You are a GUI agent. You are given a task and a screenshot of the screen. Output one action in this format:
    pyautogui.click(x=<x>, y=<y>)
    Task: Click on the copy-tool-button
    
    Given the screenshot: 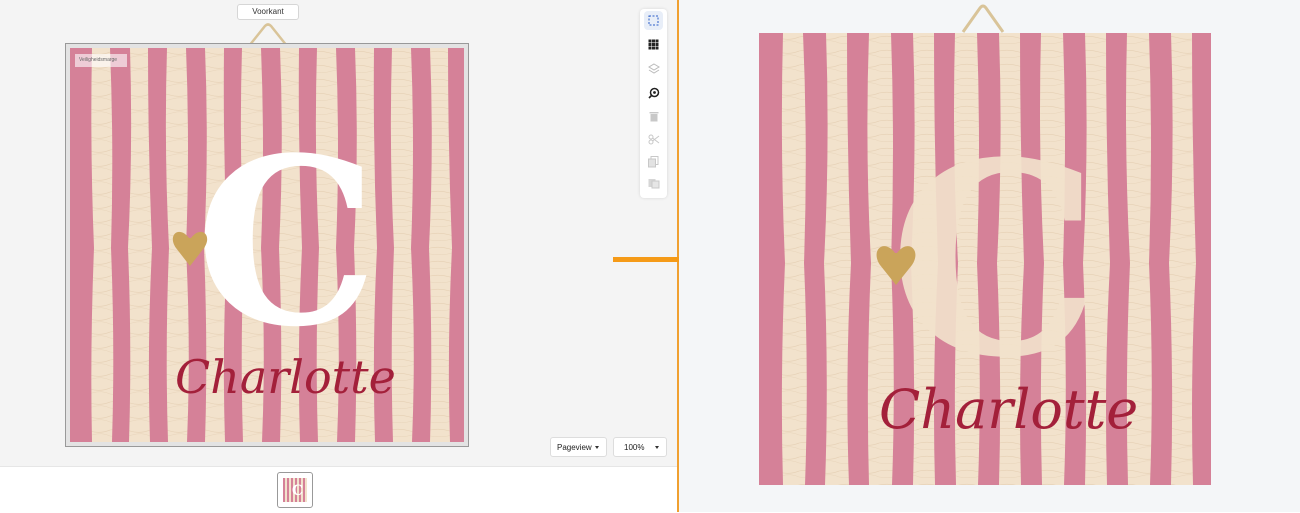 What is the action you would take?
    pyautogui.click(x=653, y=161)
    